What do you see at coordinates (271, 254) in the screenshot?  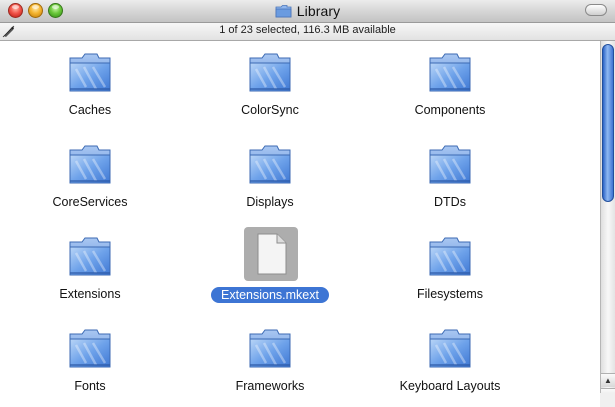 I see `document-icon` at bounding box center [271, 254].